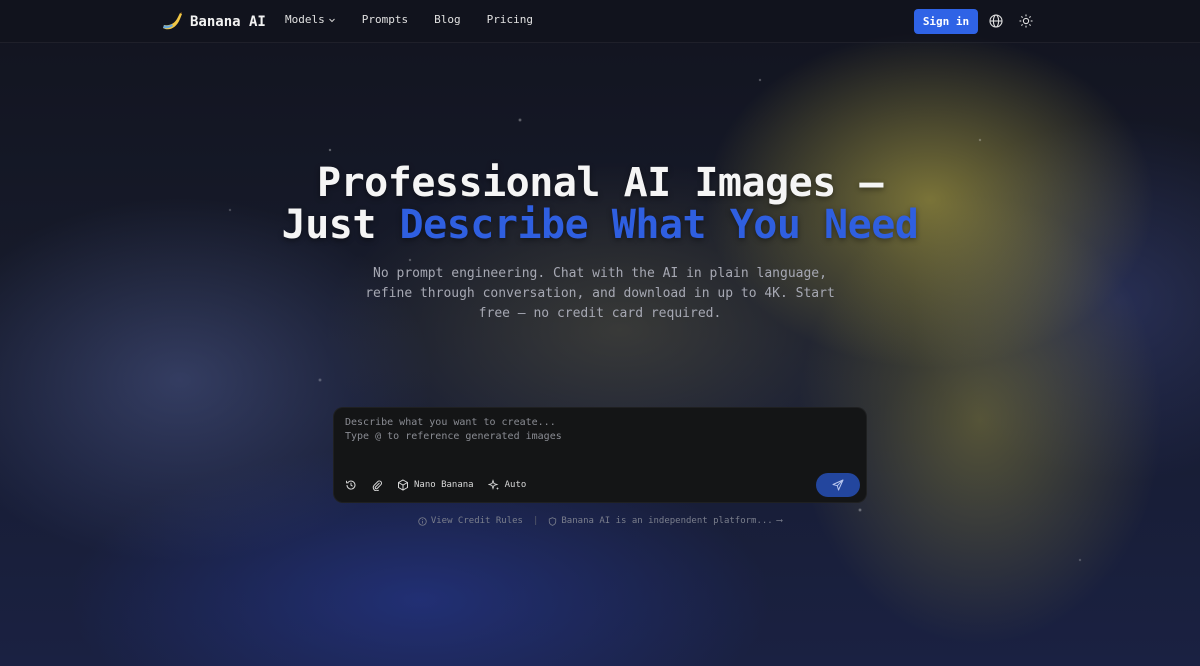 This screenshot has height=666, width=1200. I want to click on theme-toggle-button, so click(1026, 21).